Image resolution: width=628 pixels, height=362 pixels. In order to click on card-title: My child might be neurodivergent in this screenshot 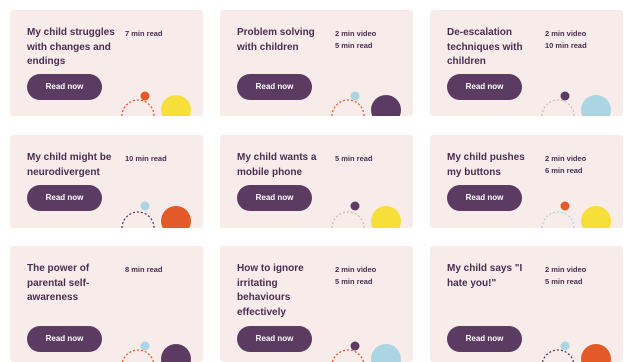, I will do `click(69, 165)`.